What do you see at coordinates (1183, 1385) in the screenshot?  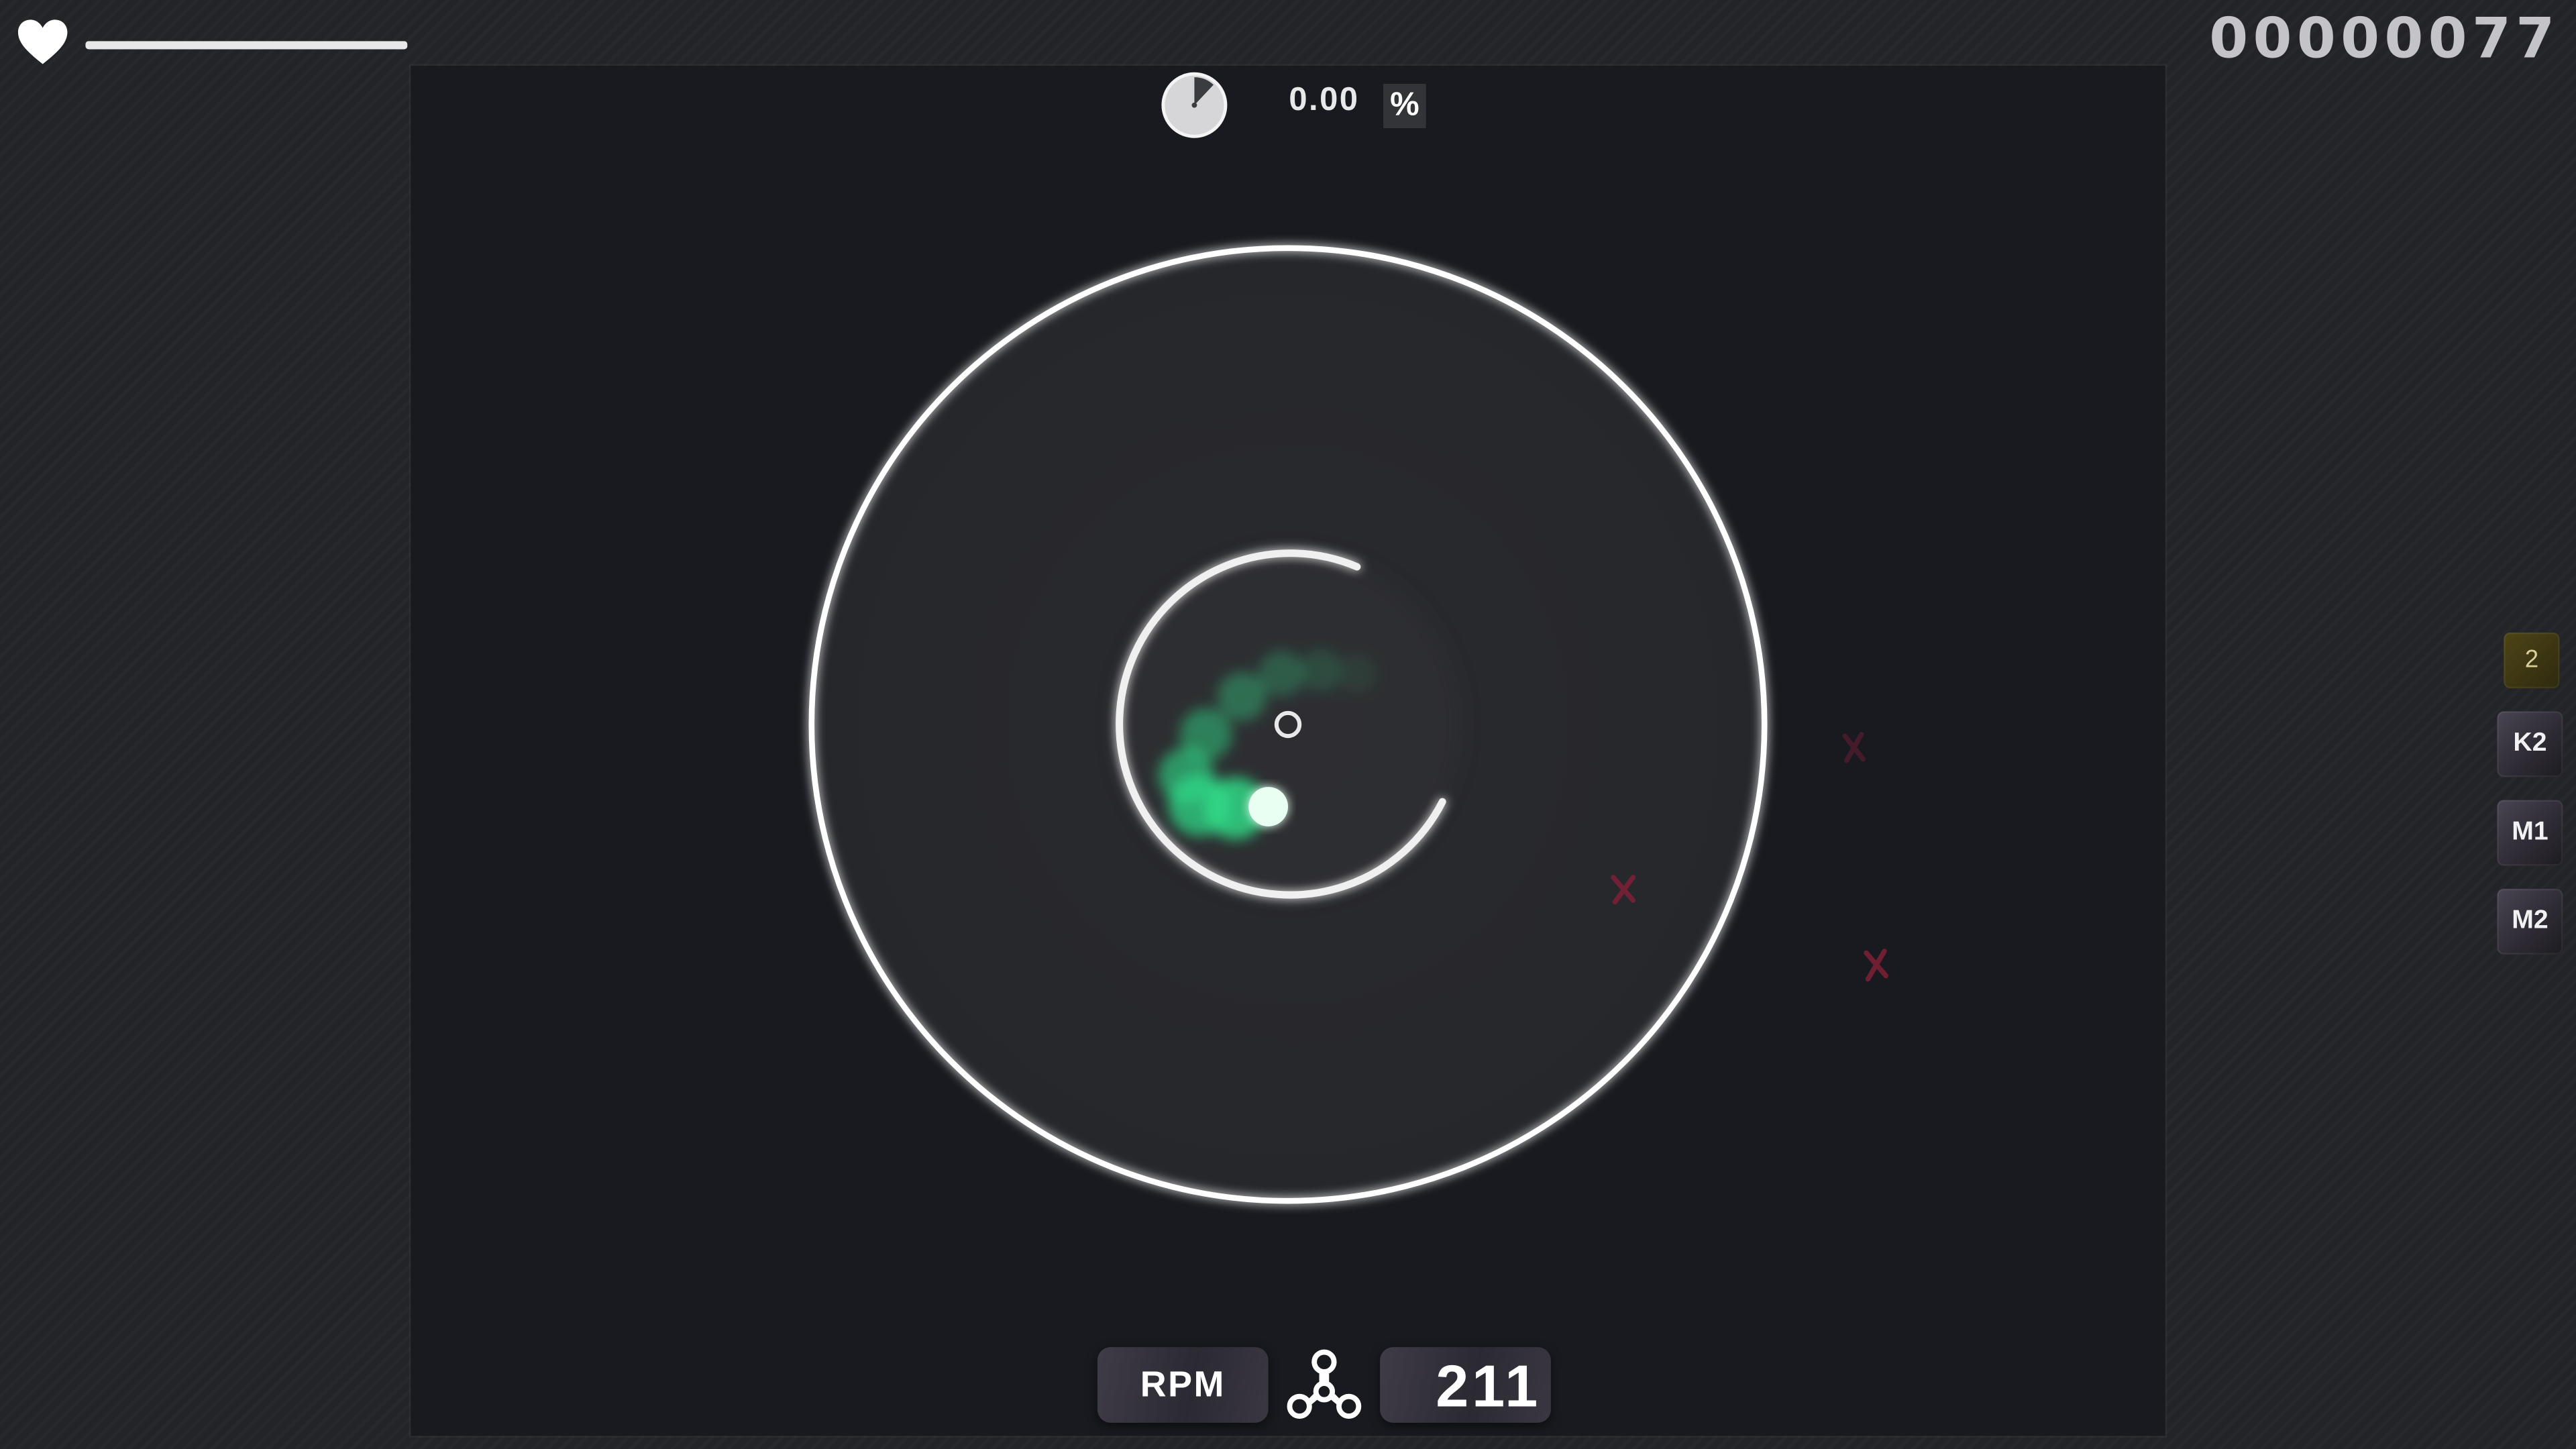 I see `rpm-label: RPM` at bounding box center [1183, 1385].